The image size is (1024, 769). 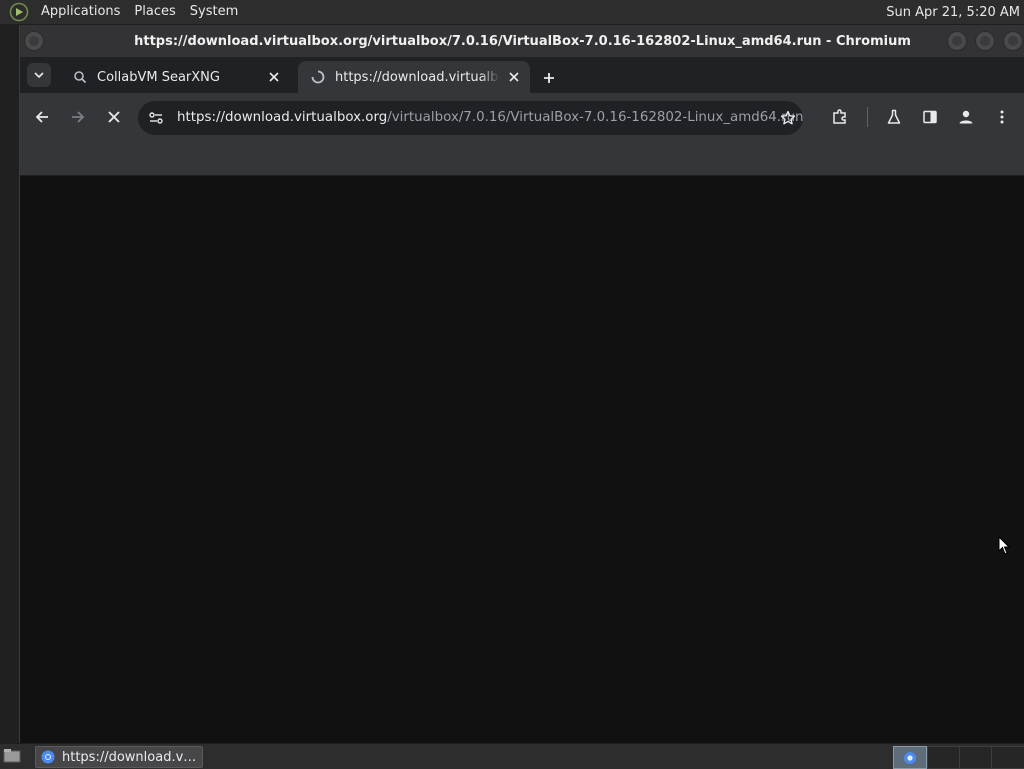 I want to click on searxng-favicon-icon, so click(x=80, y=77).